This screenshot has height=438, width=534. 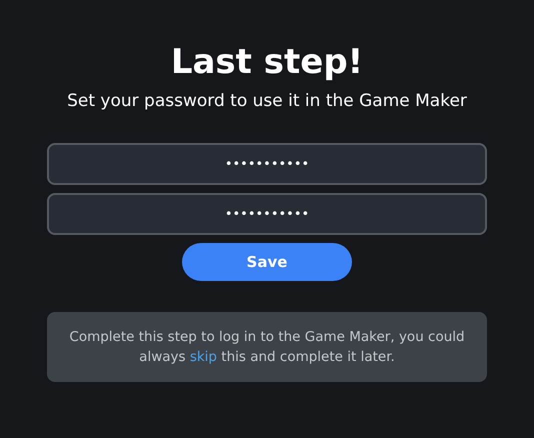 What do you see at coordinates (203, 357) in the screenshot?
I see `skip-link: skip` at bounding box center [203, 357].